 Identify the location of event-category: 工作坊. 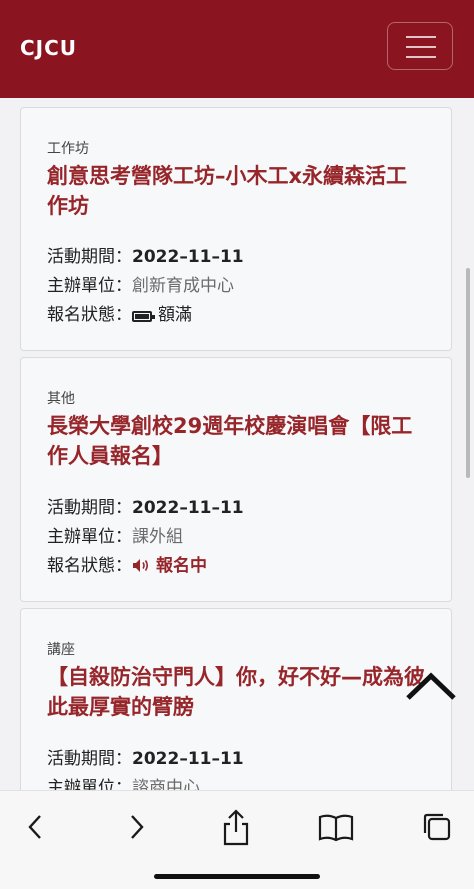
(68, 149).